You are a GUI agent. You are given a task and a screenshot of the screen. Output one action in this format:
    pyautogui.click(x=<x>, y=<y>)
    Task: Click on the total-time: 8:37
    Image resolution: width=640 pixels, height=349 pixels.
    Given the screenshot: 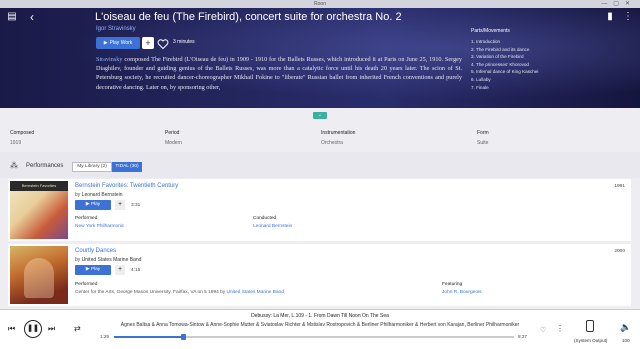 What is the action you would take?
    pyautogui.click(x=522, y=336)
    